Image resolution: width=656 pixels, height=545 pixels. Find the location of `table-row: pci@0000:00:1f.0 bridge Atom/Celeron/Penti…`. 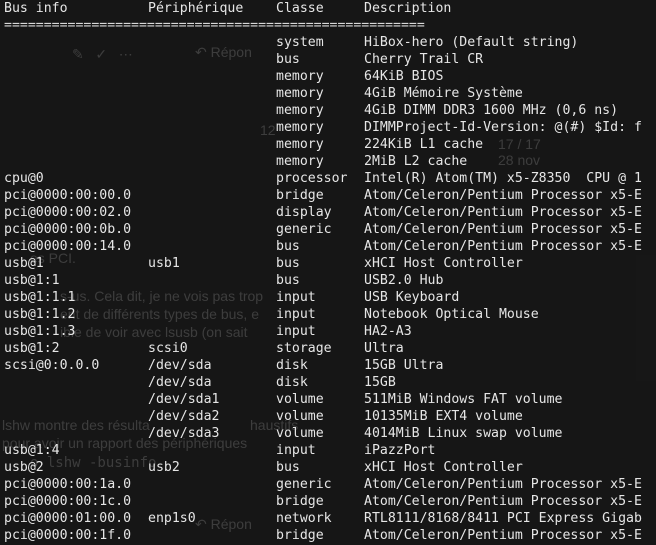

table-row: pci@0000:00:1f.0 bridge Atom/Celeron/Penti… is located at coordinates (323, 535).